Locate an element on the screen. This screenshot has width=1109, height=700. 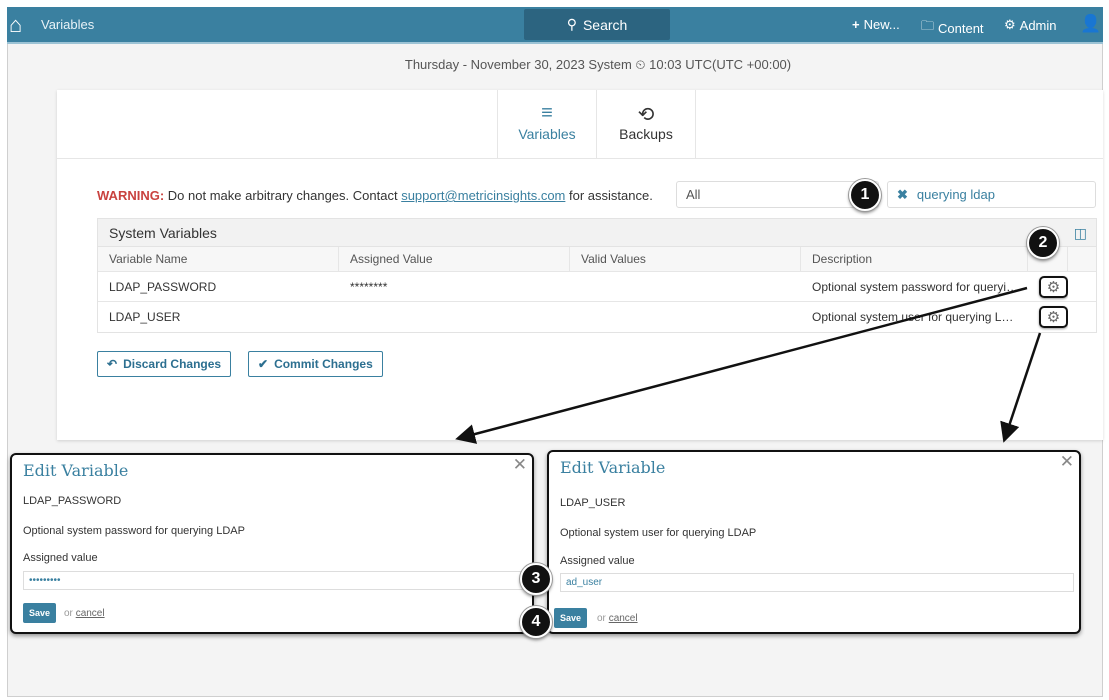
callout-2: 2 is located at coordinates (1043, 243).